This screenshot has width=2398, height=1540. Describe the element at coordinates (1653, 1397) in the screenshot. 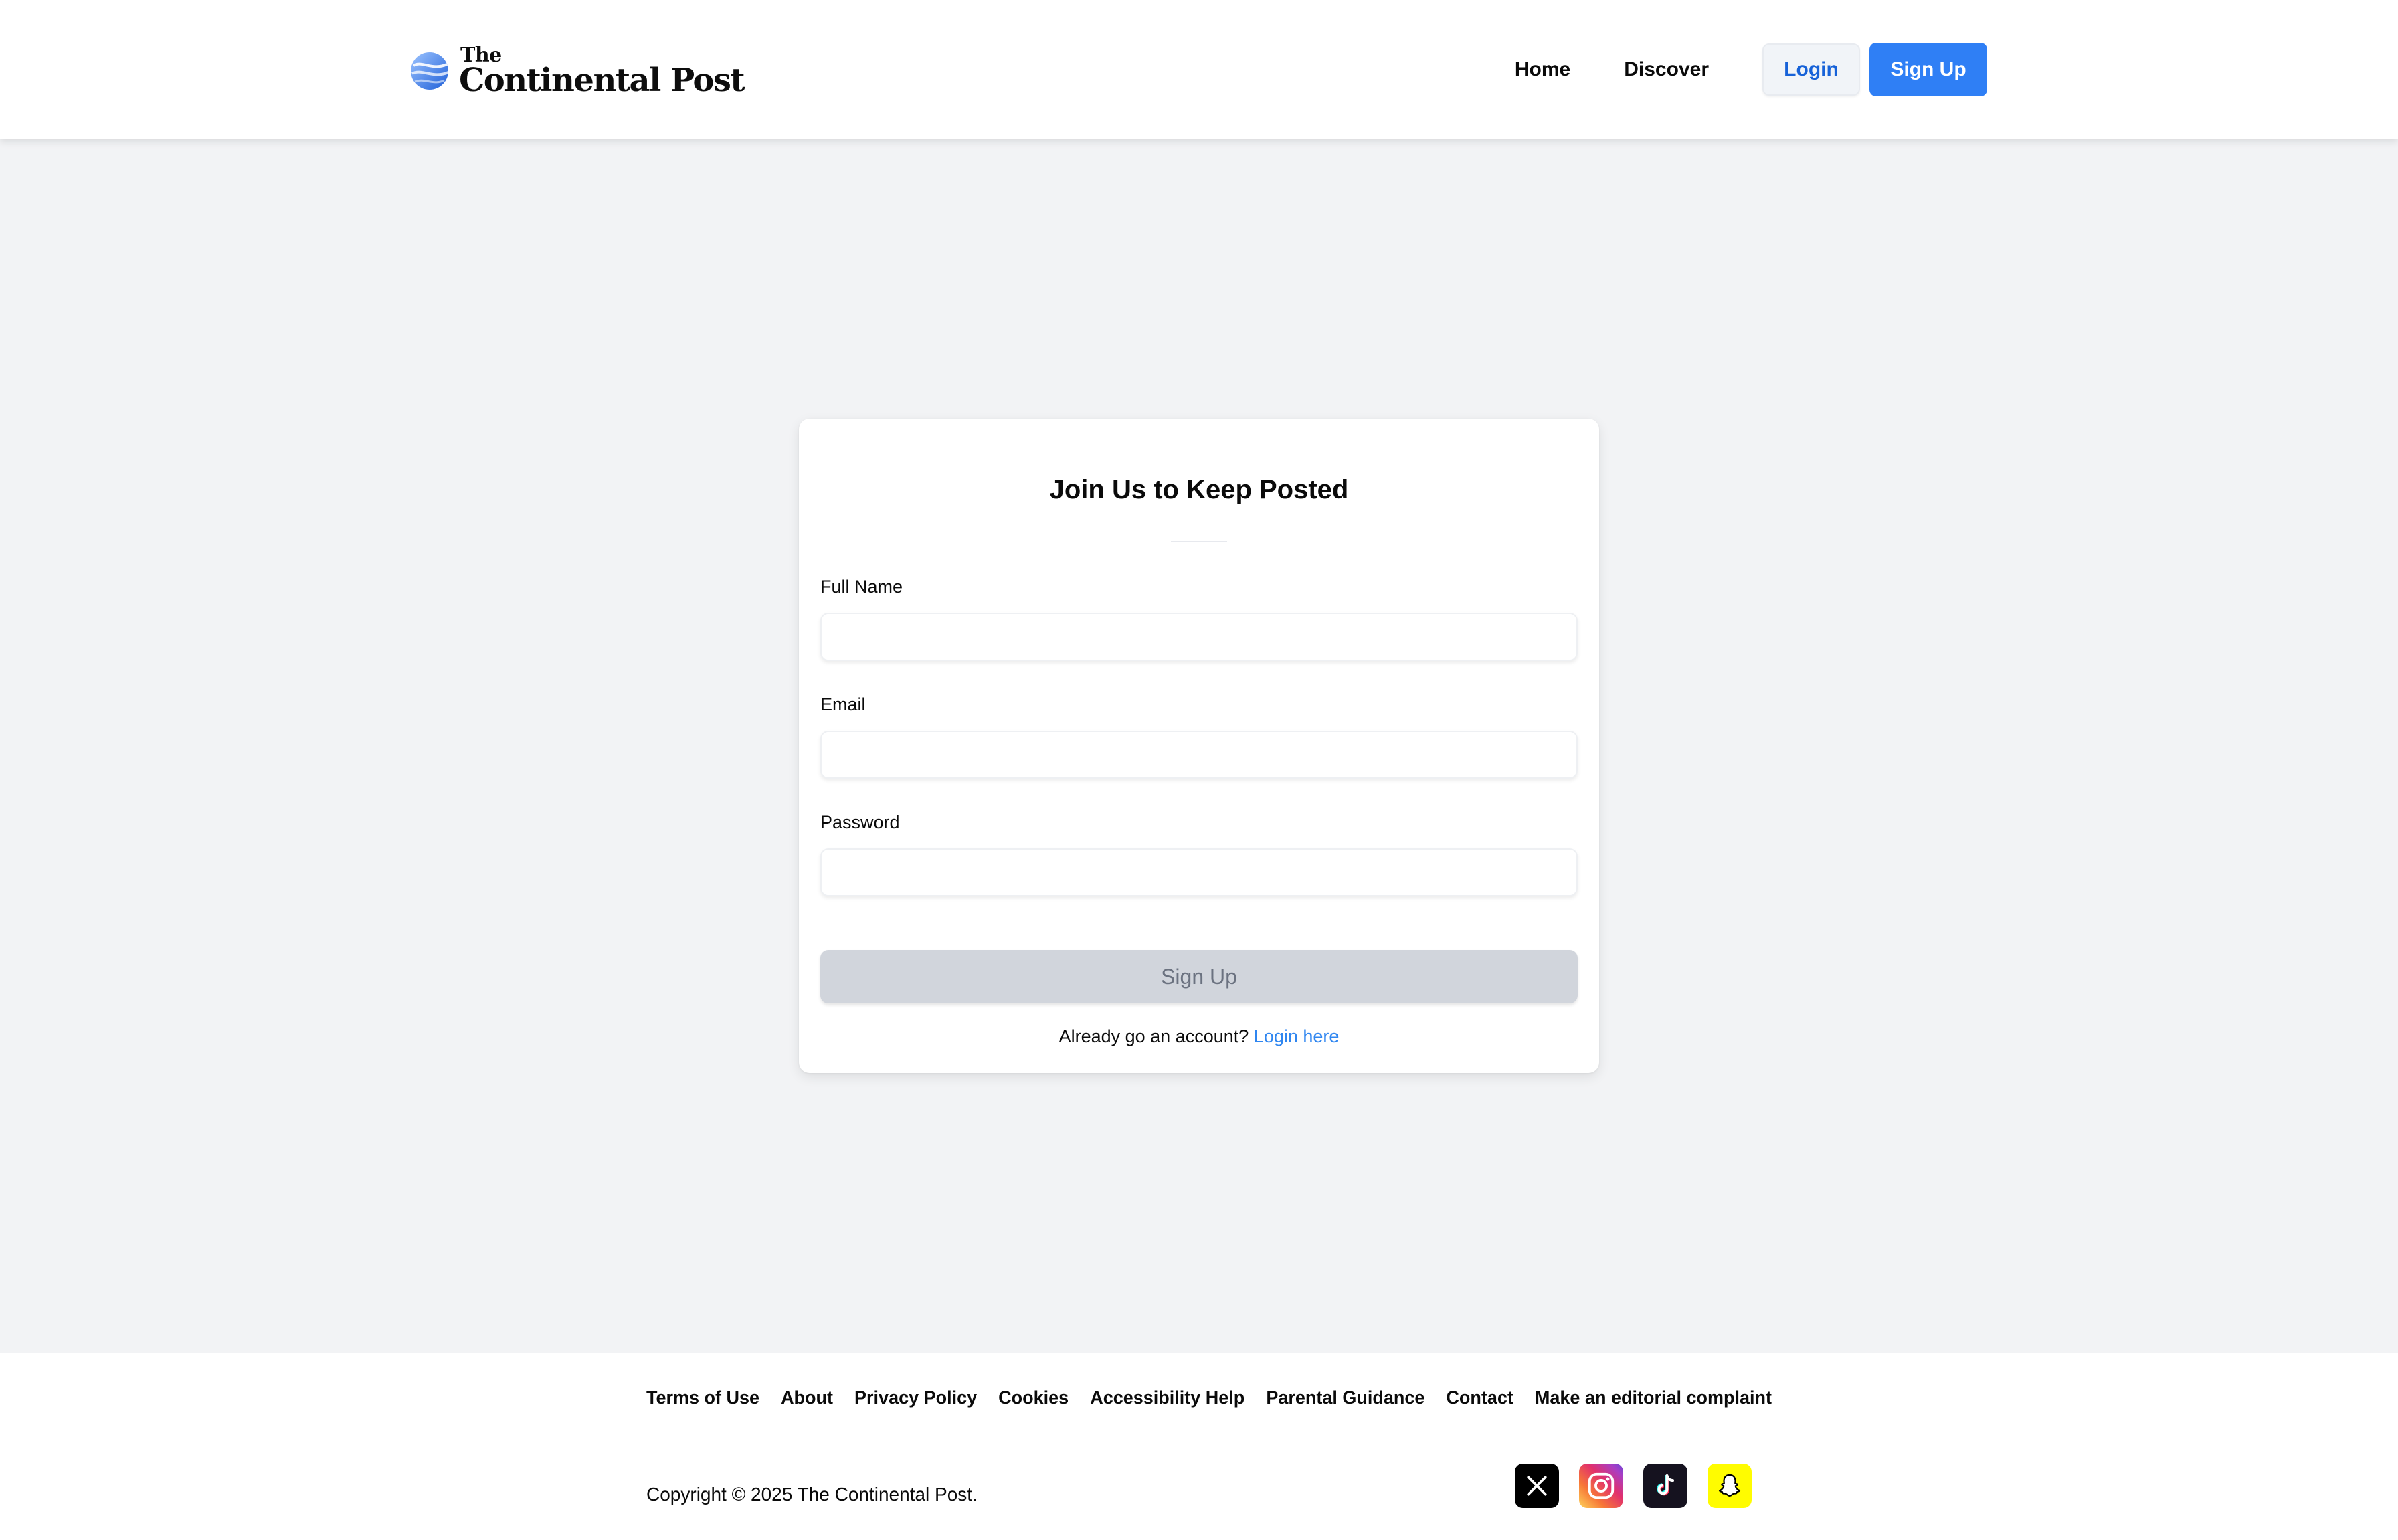

I see `footer-link-complaint: Make an editorial complaint` at that location.